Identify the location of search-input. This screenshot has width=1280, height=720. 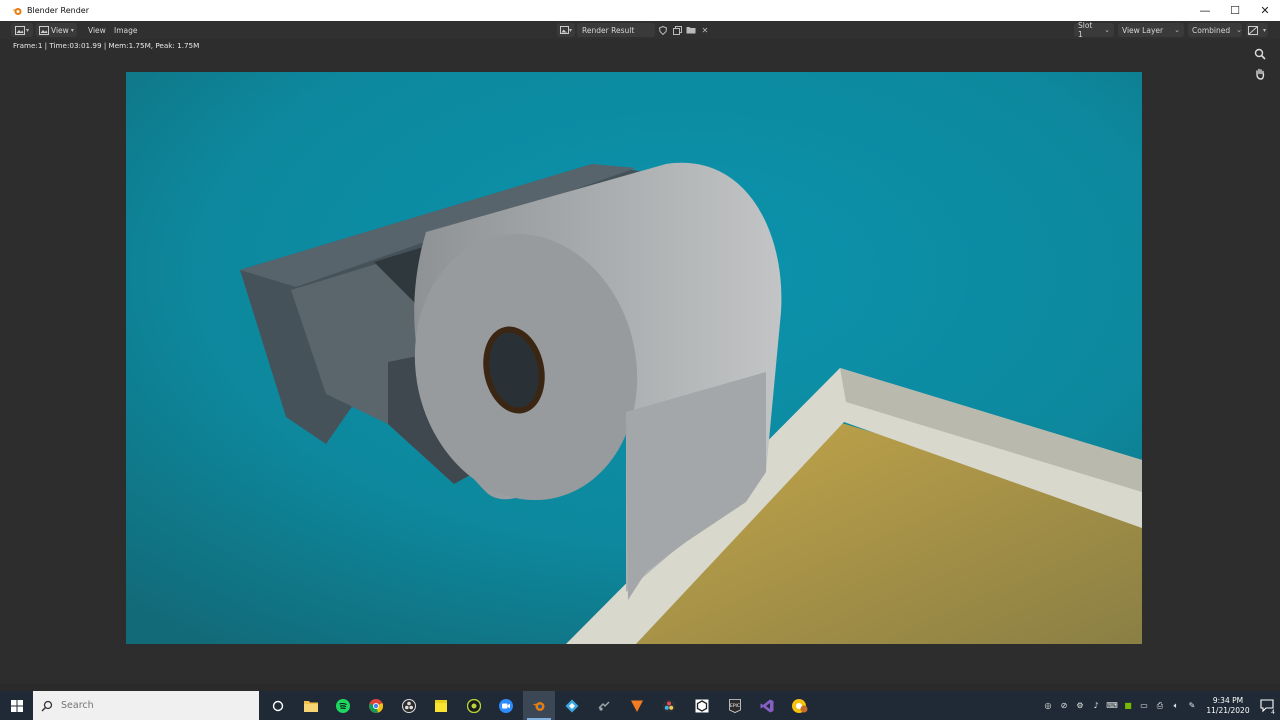
(146, 705).